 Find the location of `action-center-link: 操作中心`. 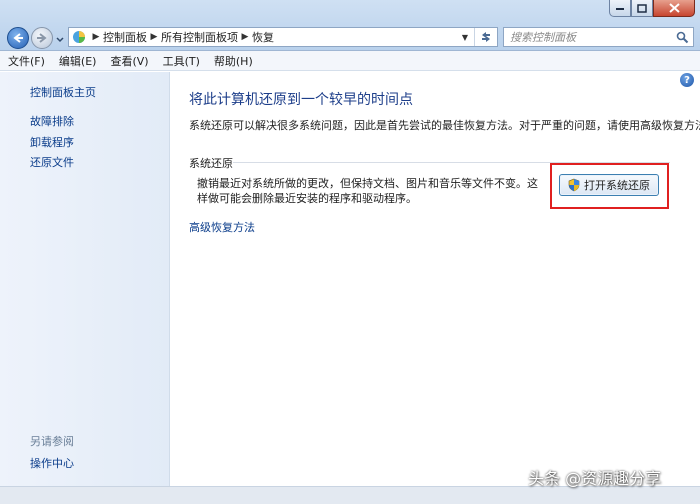

action-center-link: 操作中心 is located at coordinates (52, 463).